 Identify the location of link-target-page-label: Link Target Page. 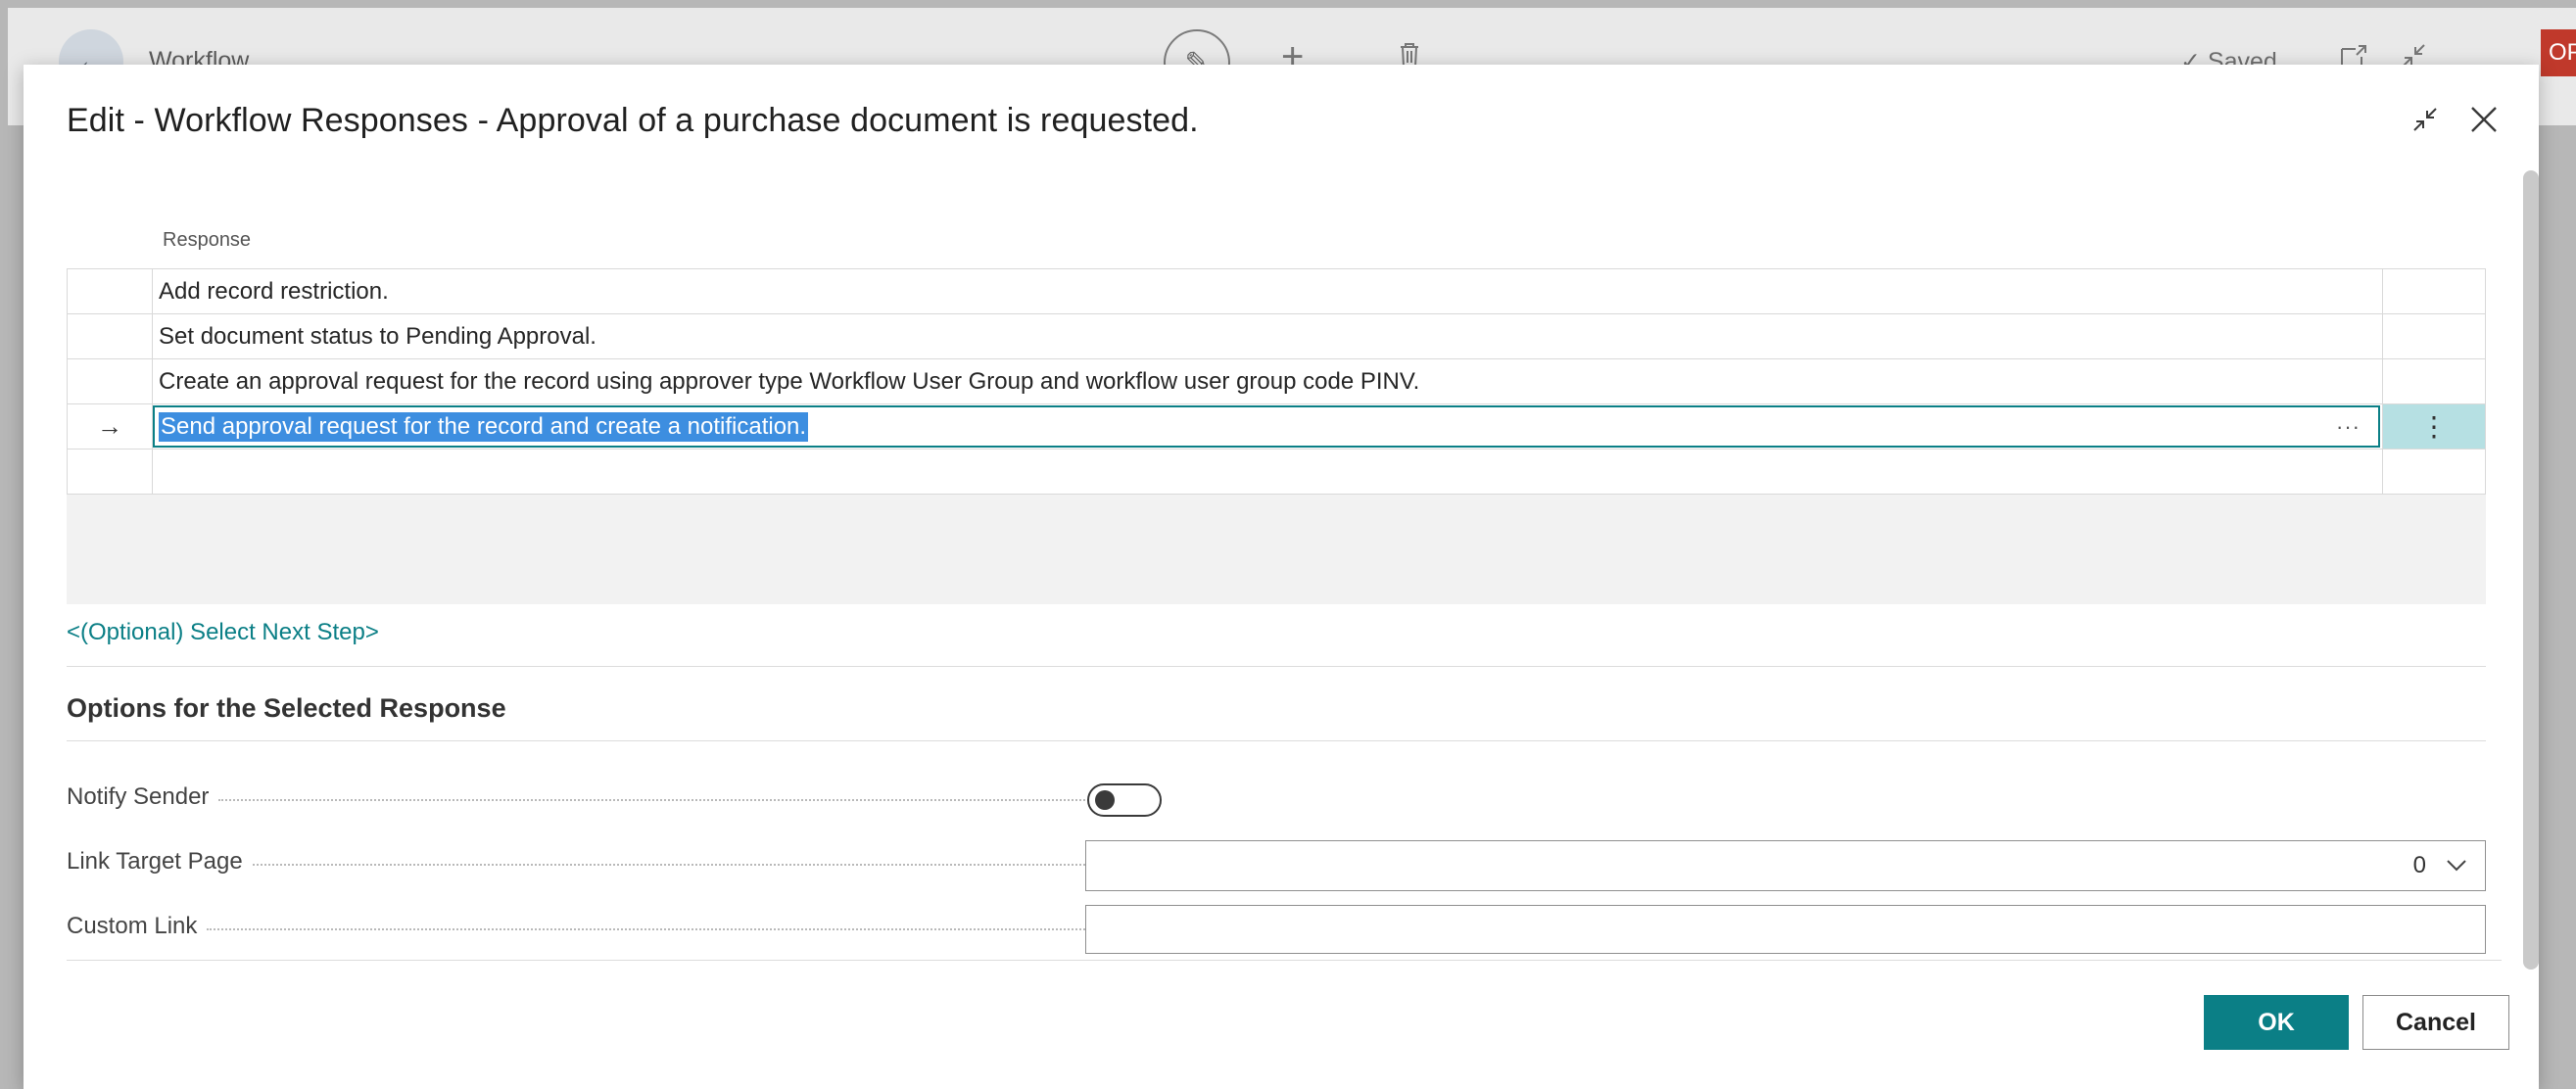
(586, 862).